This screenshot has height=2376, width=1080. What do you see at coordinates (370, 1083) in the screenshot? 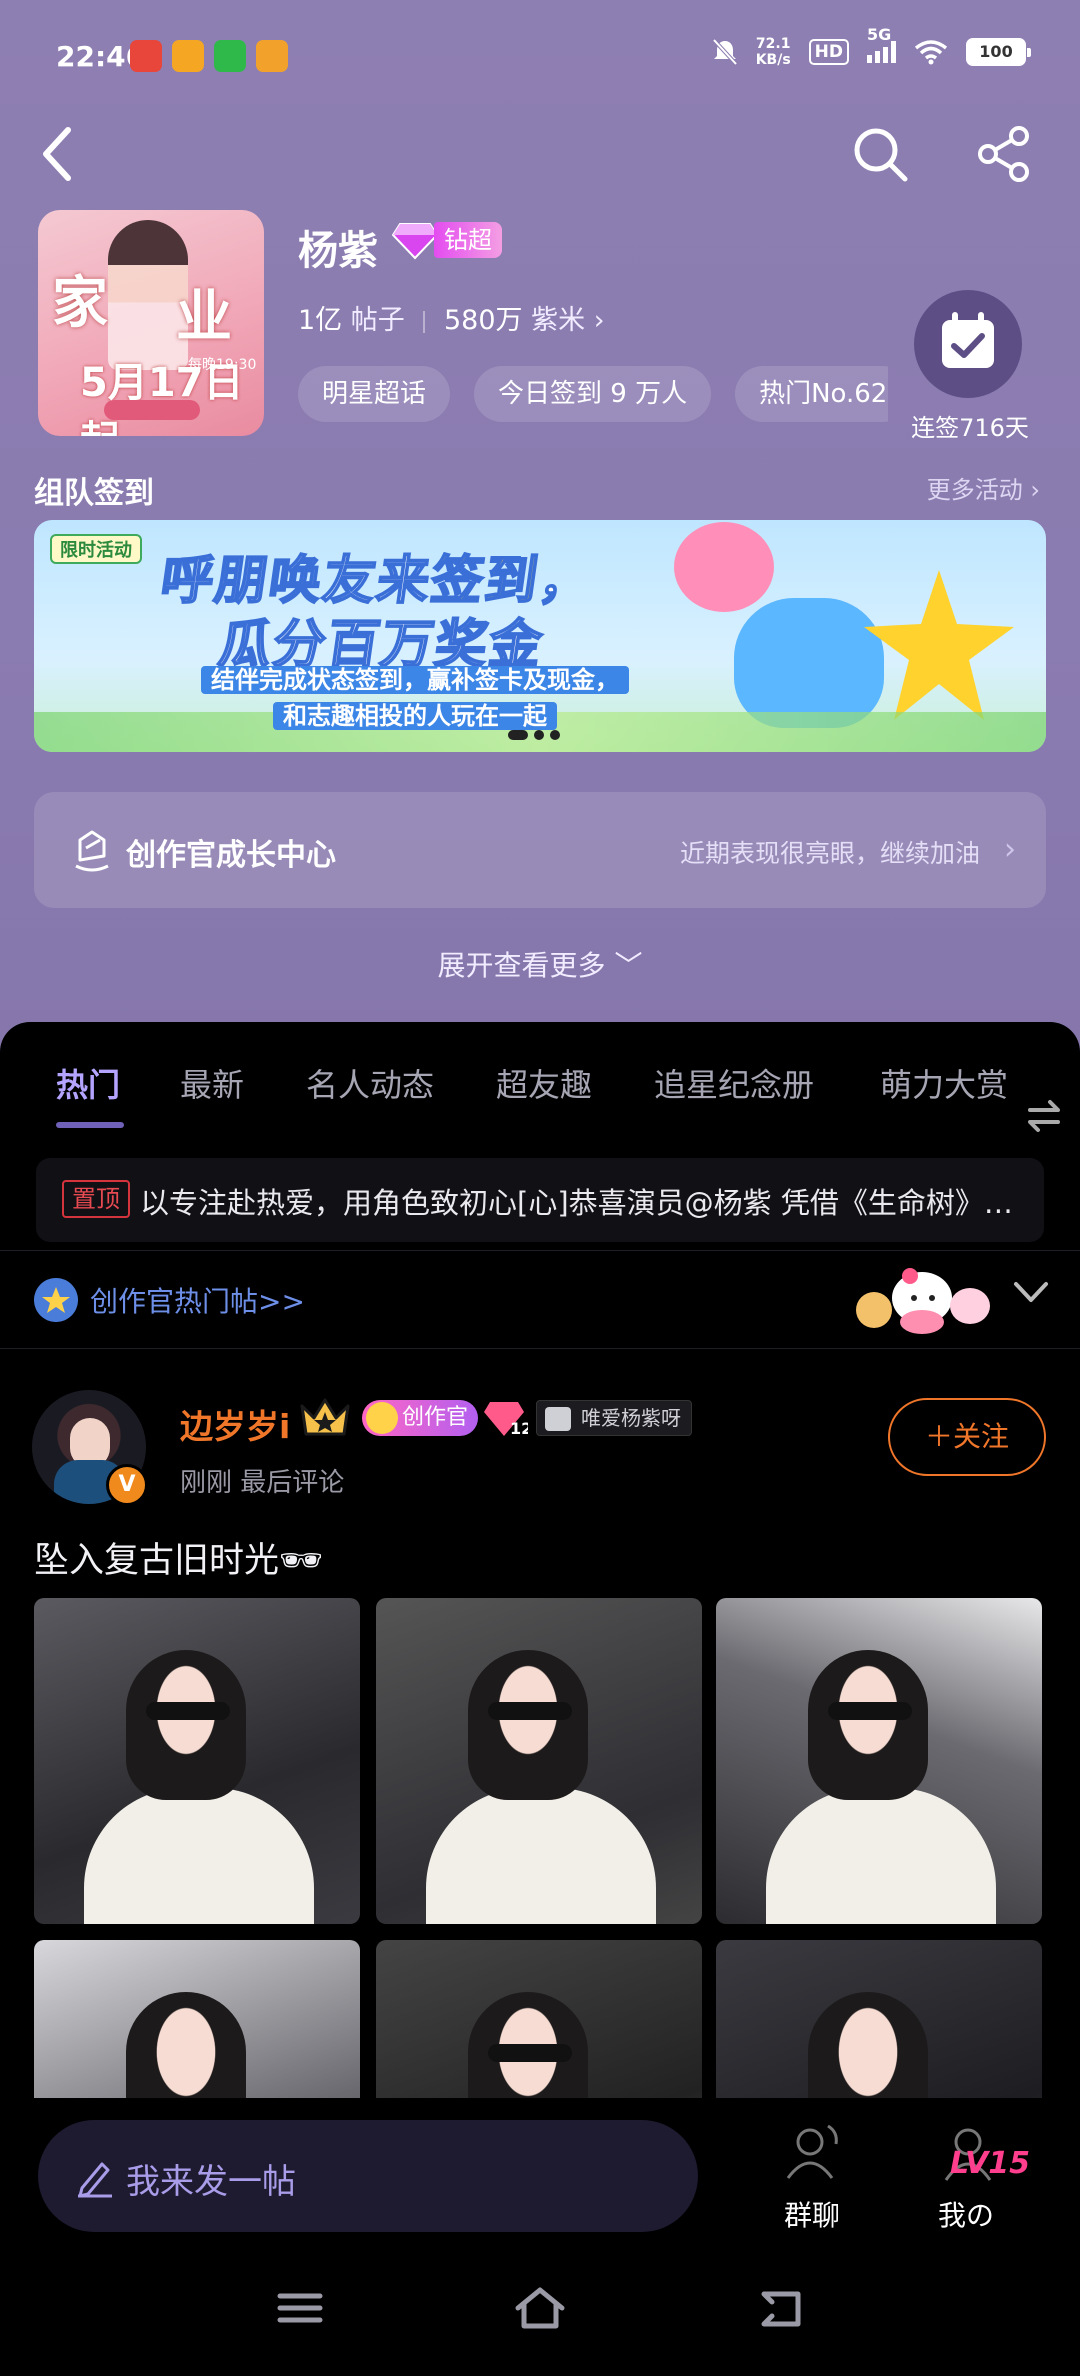
I see `tab-celebrity: 名人动态` at bounding box center [370, 1083].